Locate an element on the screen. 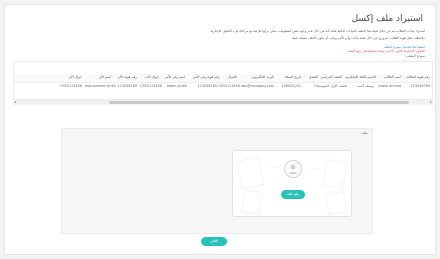  table-header-cell: تاريخ الميلاد is located at coordinates (292, 77).